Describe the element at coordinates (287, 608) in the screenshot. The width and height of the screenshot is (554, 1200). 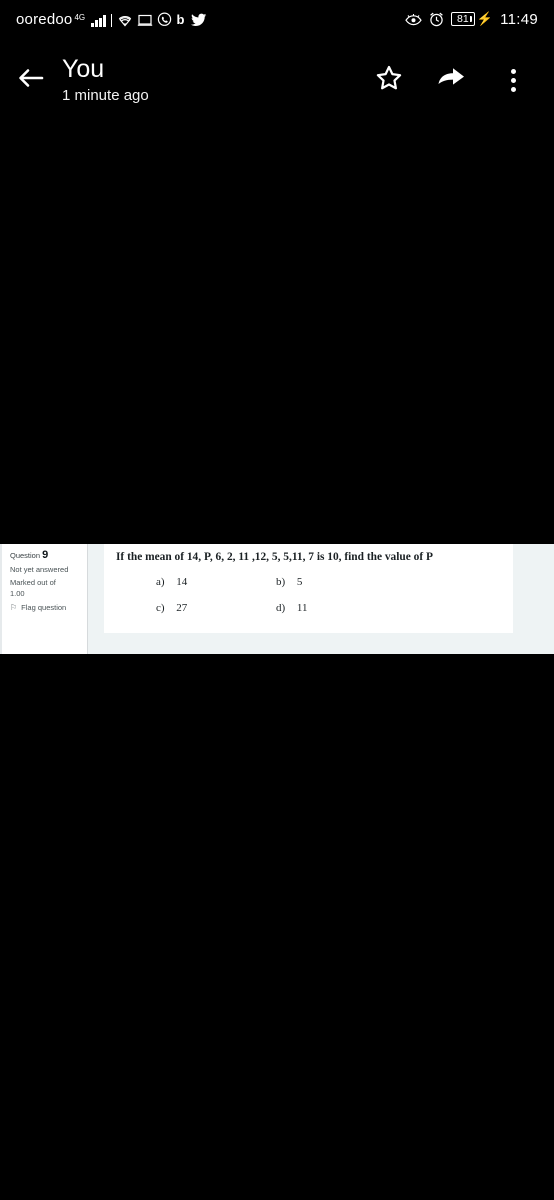
I see `answer-option-d: d) 11` at that location.